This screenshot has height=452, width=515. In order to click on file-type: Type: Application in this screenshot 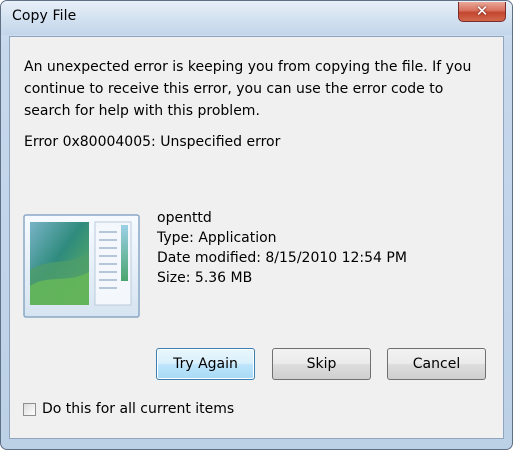, I will do `click(217, 238)`.